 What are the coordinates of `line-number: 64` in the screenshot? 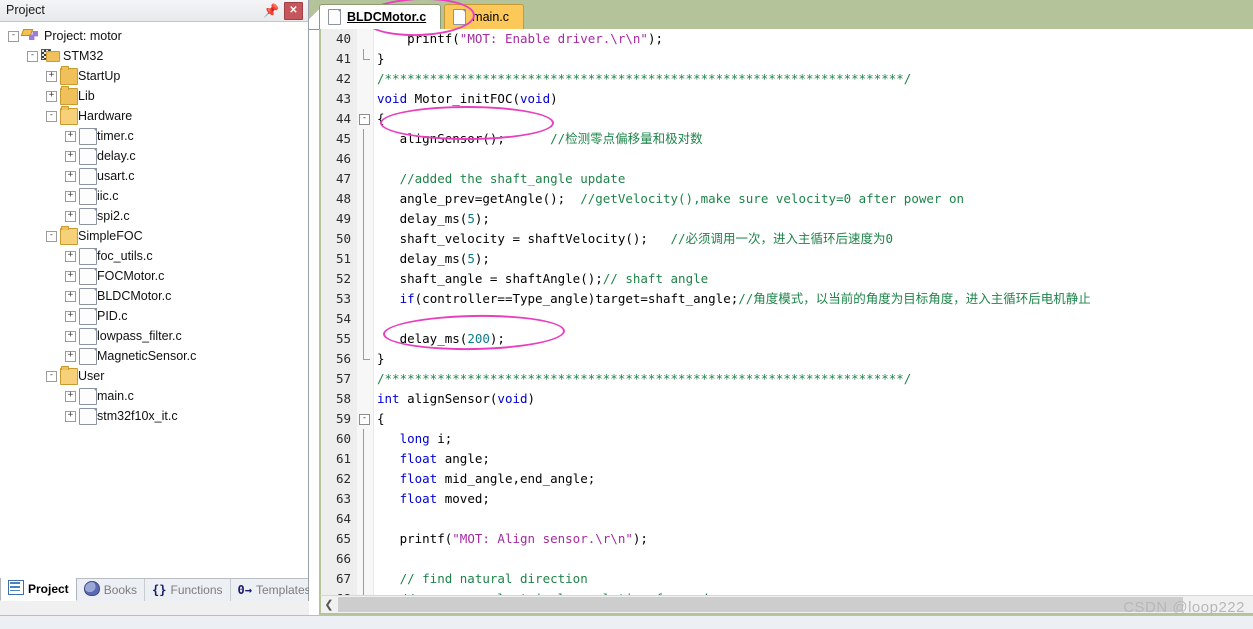 It's located at (343, 518).